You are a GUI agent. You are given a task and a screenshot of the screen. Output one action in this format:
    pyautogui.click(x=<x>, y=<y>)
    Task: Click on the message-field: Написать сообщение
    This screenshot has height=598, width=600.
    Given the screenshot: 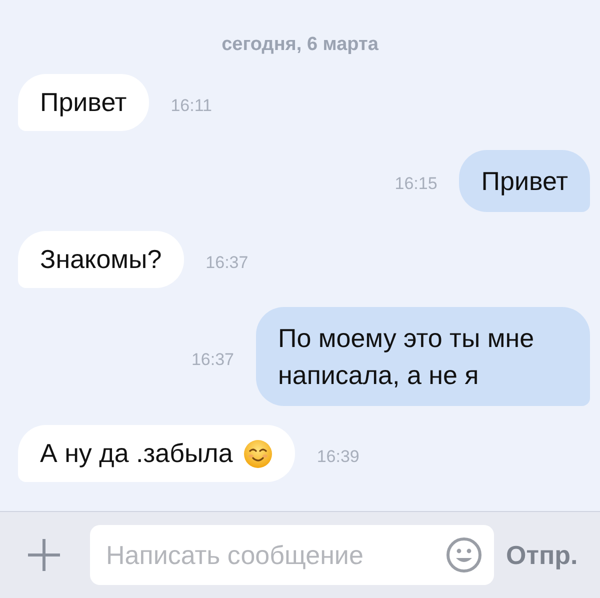 What is the action you would take?
    pyautogui.click(x=292, y=555)
    